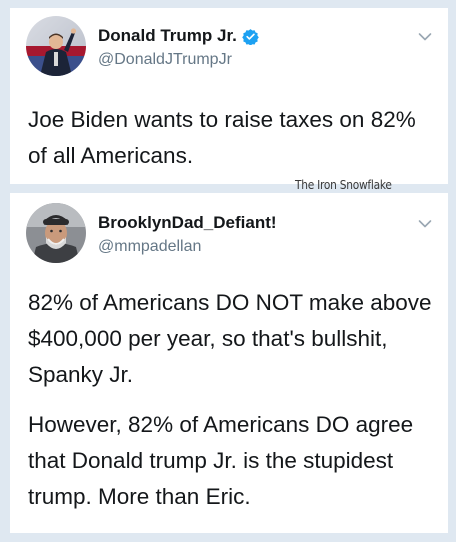 This screenshot has width=456, height=542. Describe the element at coordinates (149, 247) in the screenshot. I see `author-handle: @mmpadellan` at that location.